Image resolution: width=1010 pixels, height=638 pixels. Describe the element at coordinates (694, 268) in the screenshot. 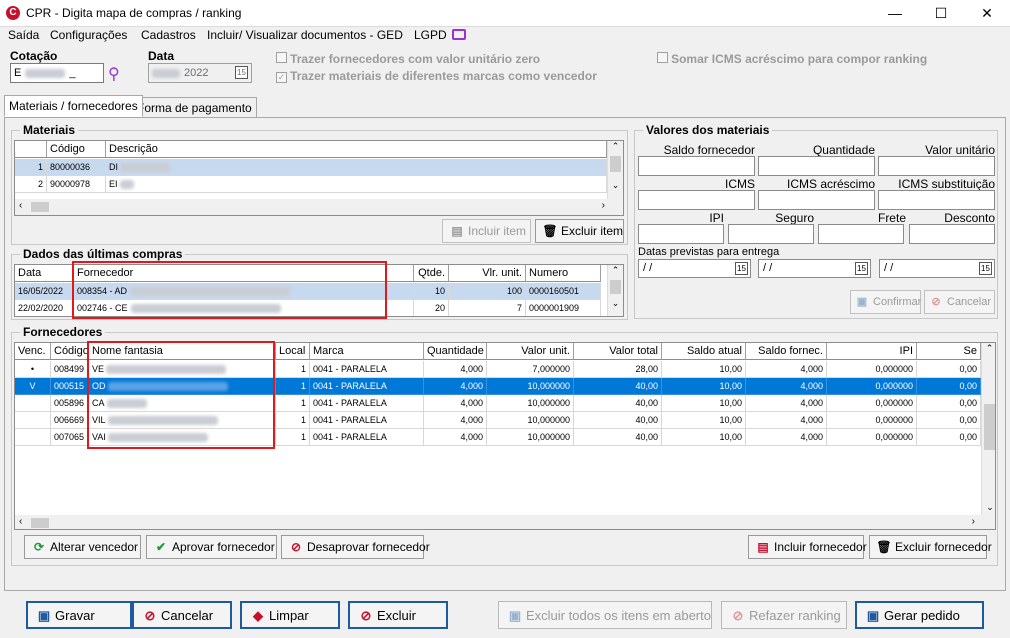

I see `data-entrega-1-input: / /15` at that location.